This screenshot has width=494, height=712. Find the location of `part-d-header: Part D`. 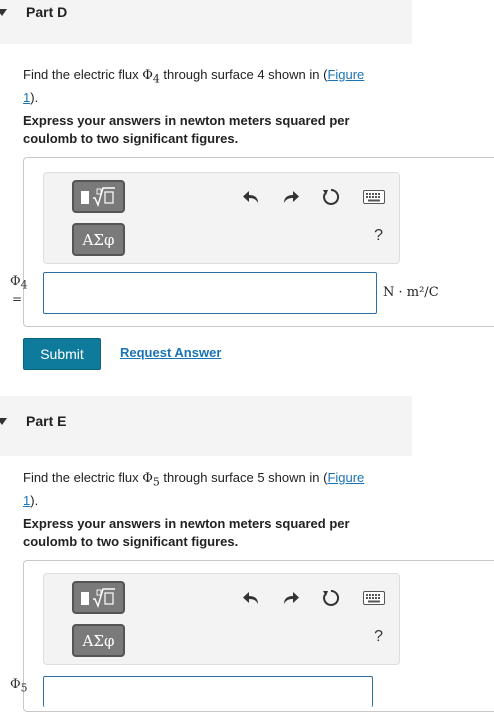

part-d-header: Part D is located at coordinates (206, 22).